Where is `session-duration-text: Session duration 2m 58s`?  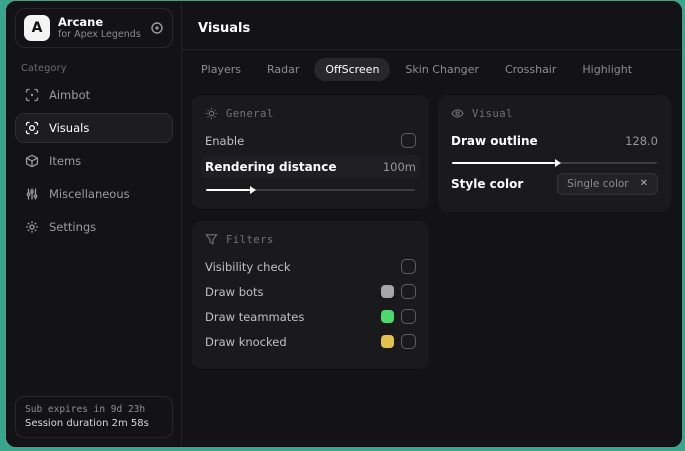 session-duration-text: Session duration 2m 58s is located at coordinates (87, 423).